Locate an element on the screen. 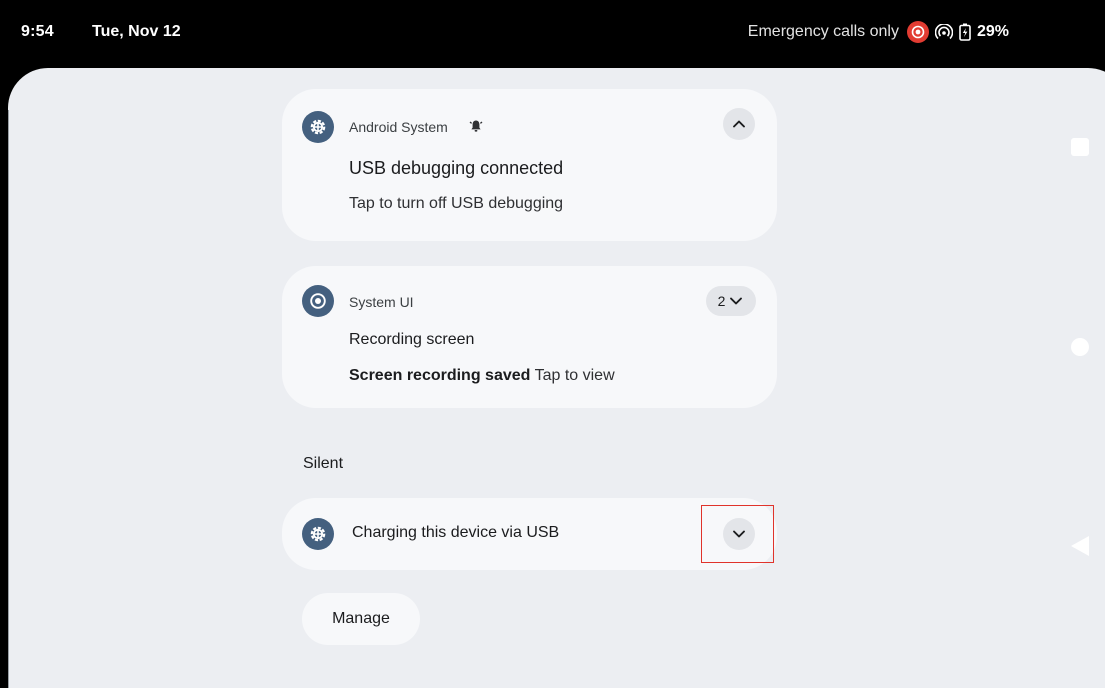 This screenshot has width=1105, height=688. back-icon is located at coordinates (1080, 546).